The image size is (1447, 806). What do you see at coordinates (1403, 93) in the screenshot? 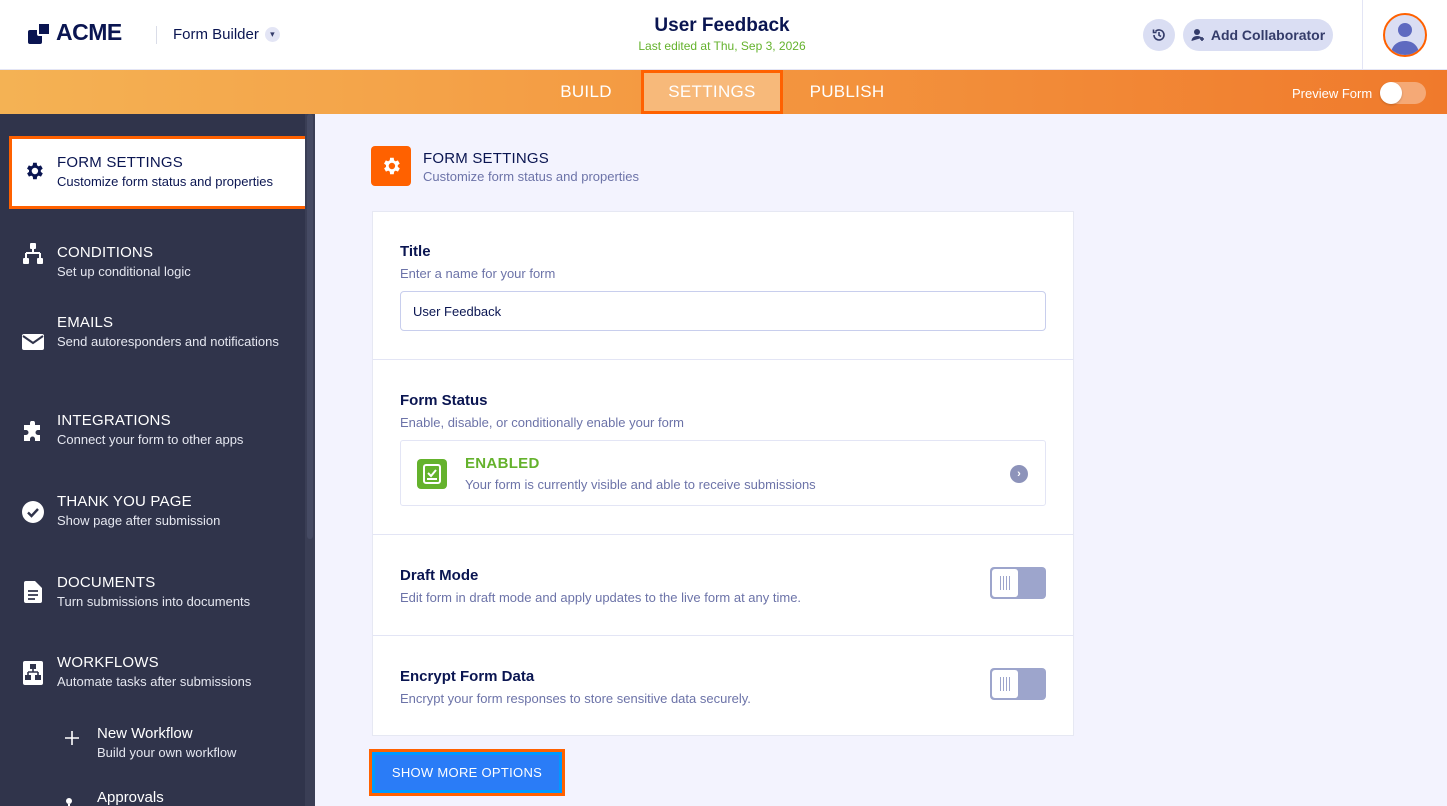
I see `preview-form-toggle` at bounding box center [1403, 93].